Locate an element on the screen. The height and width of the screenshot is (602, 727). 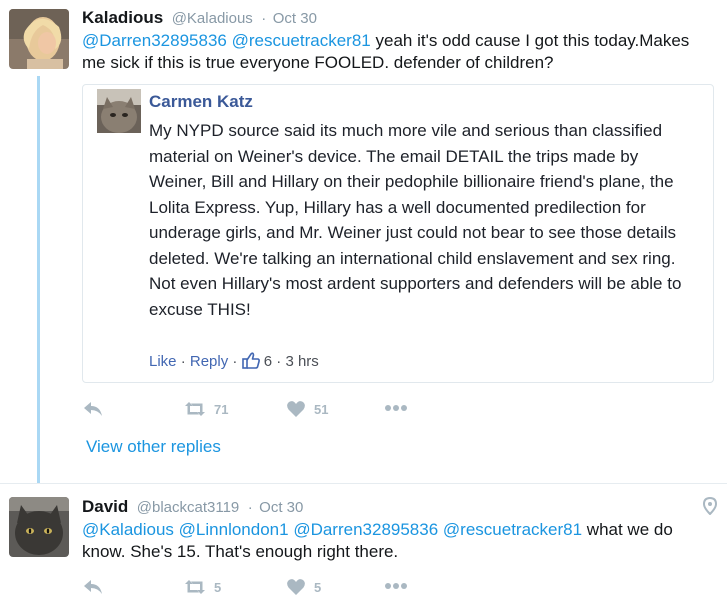
tweet2-header: David @blackcat3119 · Oct 30 is located at coordinates (192, 507).